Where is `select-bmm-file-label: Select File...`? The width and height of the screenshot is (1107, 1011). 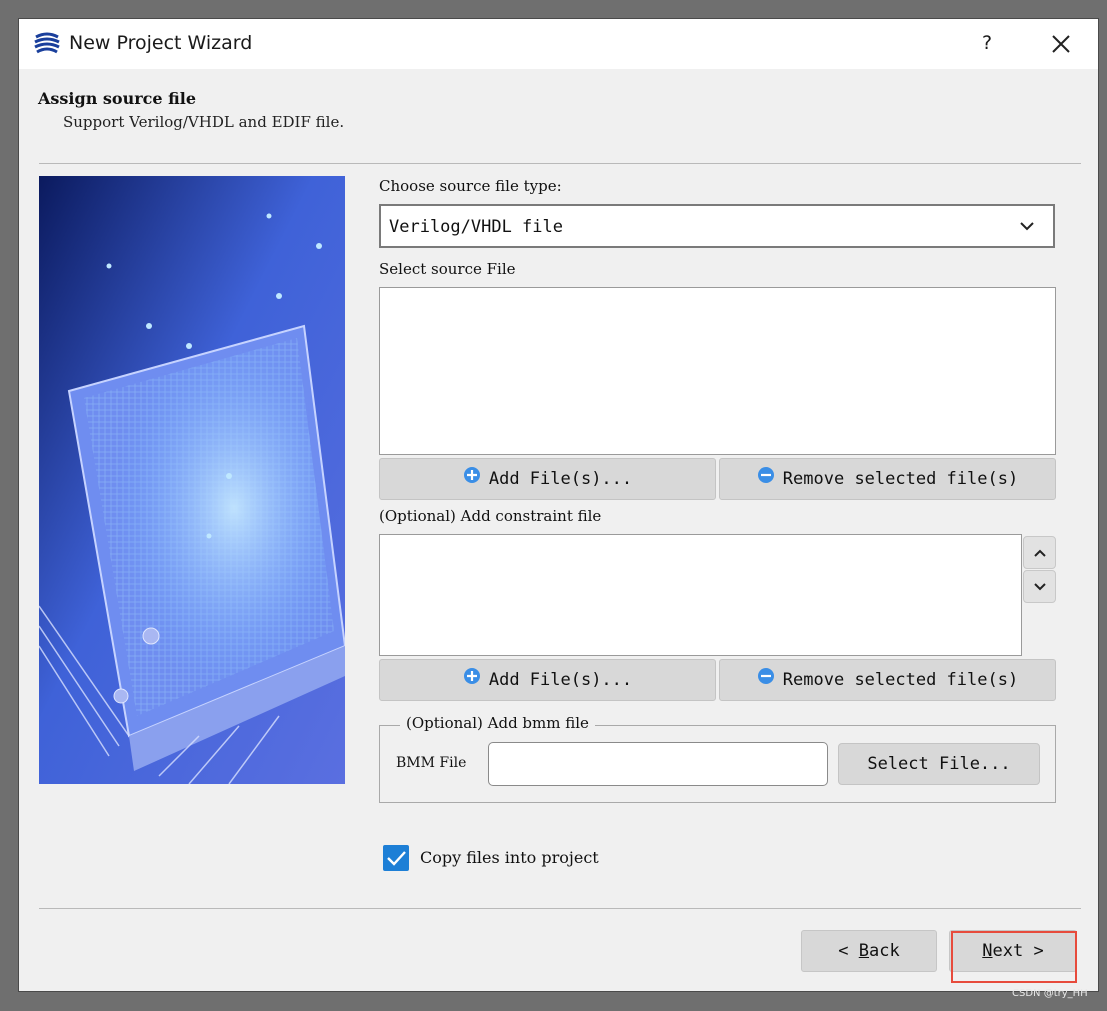 select-bmm-file-label: Select File... is located at coordinates (939, 764).